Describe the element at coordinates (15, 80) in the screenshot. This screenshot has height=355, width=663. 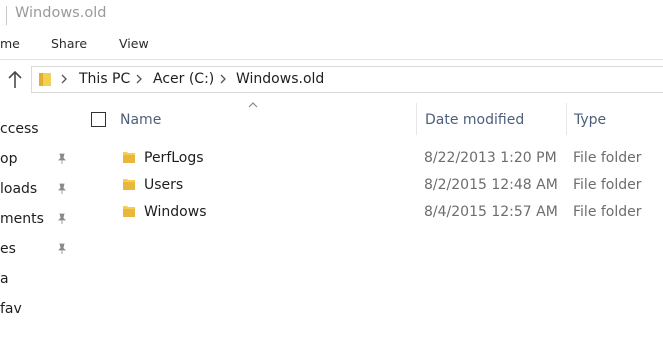
I see `up-arrow-icon` at that location.